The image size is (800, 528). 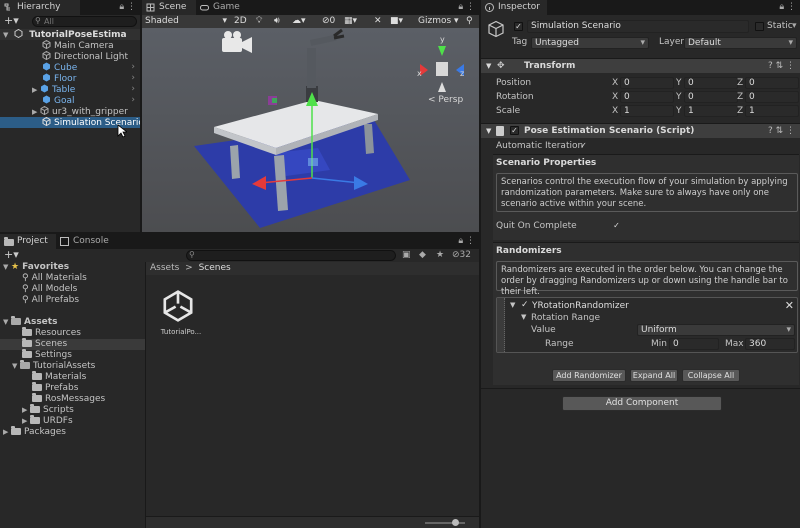 I want to click on project-menu-icon: 🔒︎ ⋮, so click(x=466, y=241).